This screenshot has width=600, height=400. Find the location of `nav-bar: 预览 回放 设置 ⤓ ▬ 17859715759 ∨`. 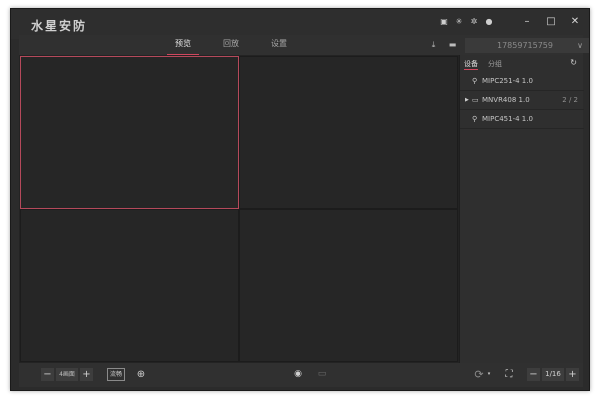

nav-bar: 预览 回放 设置 ⤓ ▬ 17859715759 ∨ is located at coordinates (304, 46).